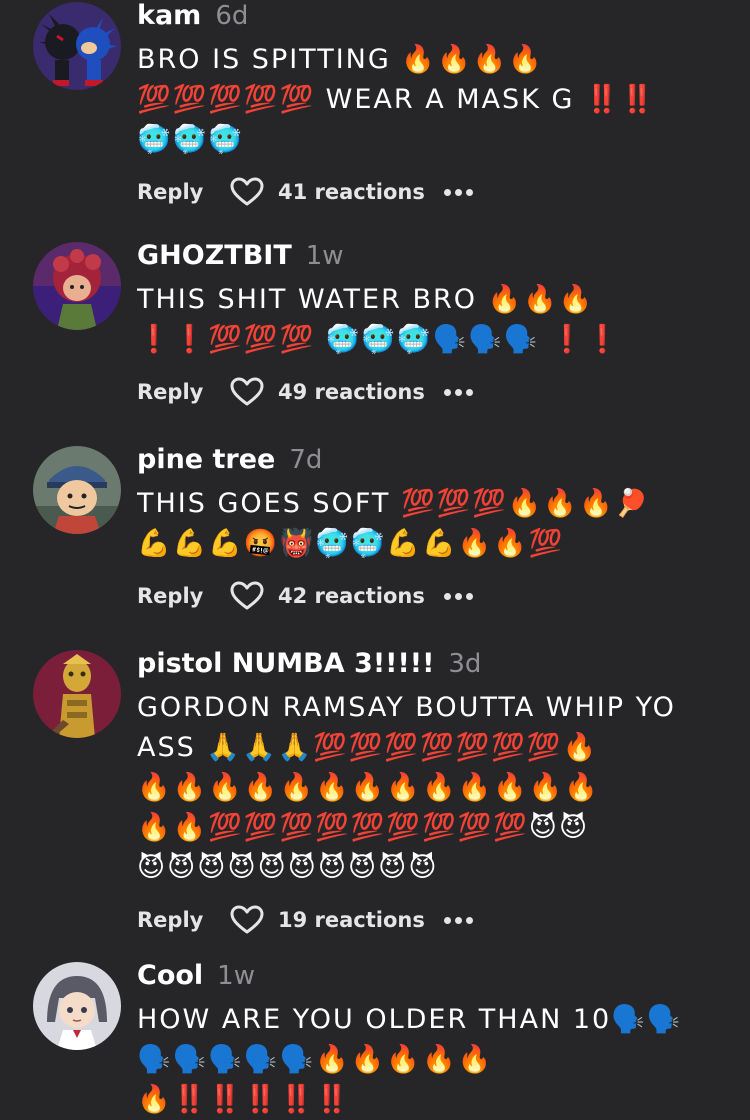  Describe the element at coordinates (288, 867) in the screenshot. I see `comment-text-line: 😈😈😈😈😈😈😈😈😈😈` at that location.